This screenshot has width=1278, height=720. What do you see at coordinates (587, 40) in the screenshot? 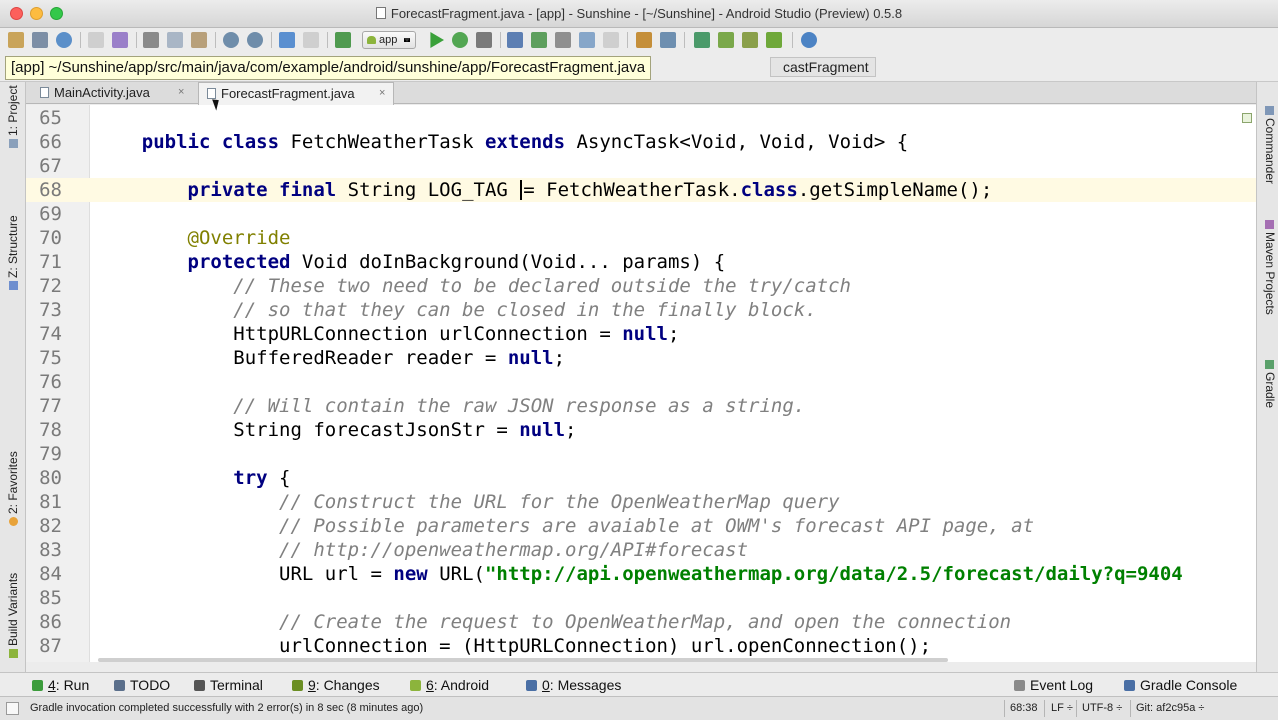
I see `vcs-history-icon` at bounding box center [587, 40].